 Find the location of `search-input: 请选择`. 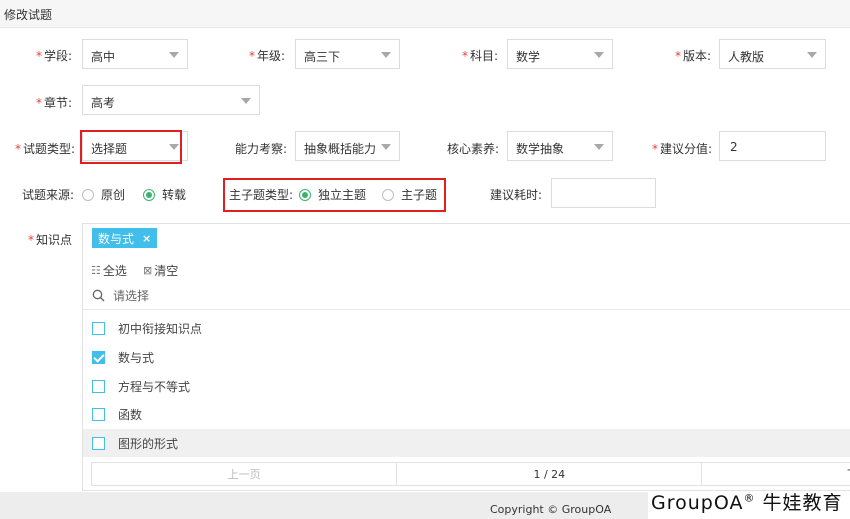

search-input: 请选择 is located at coordinates (120, 295).